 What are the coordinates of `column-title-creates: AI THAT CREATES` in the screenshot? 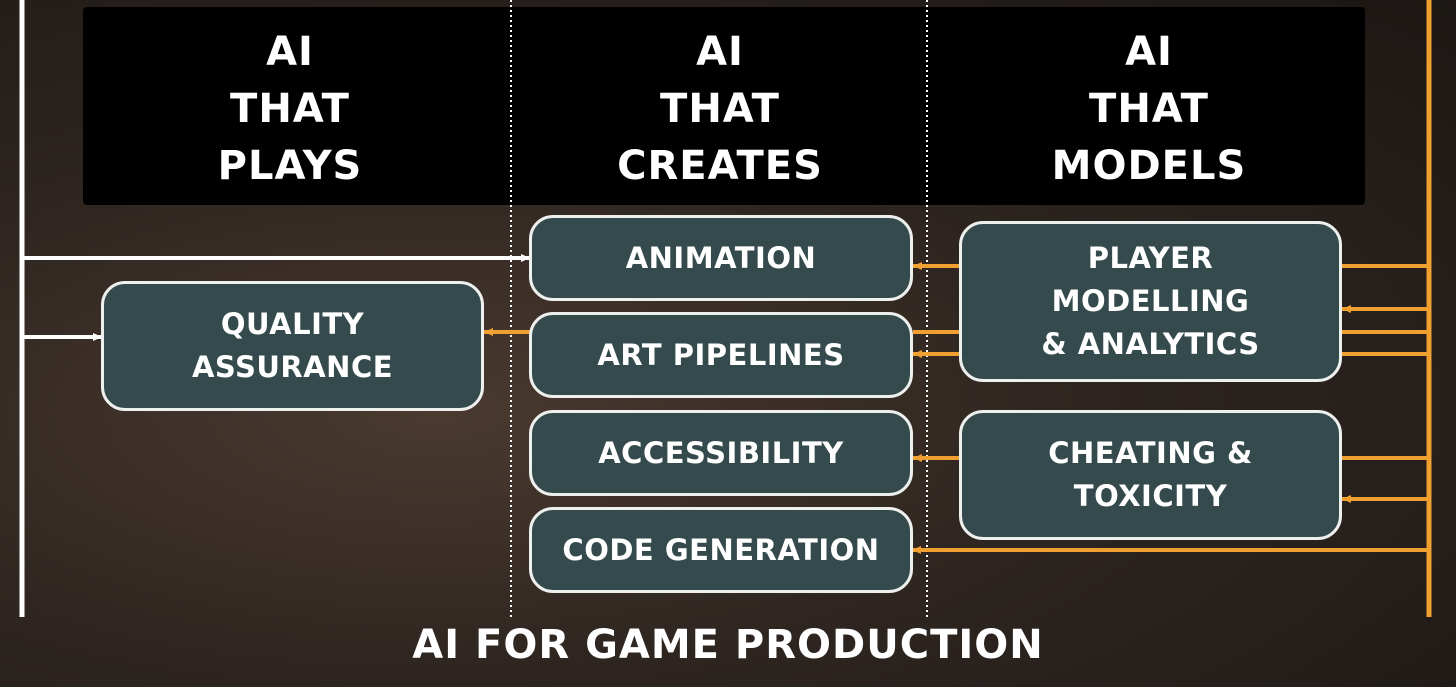 It's located at (720, 109).